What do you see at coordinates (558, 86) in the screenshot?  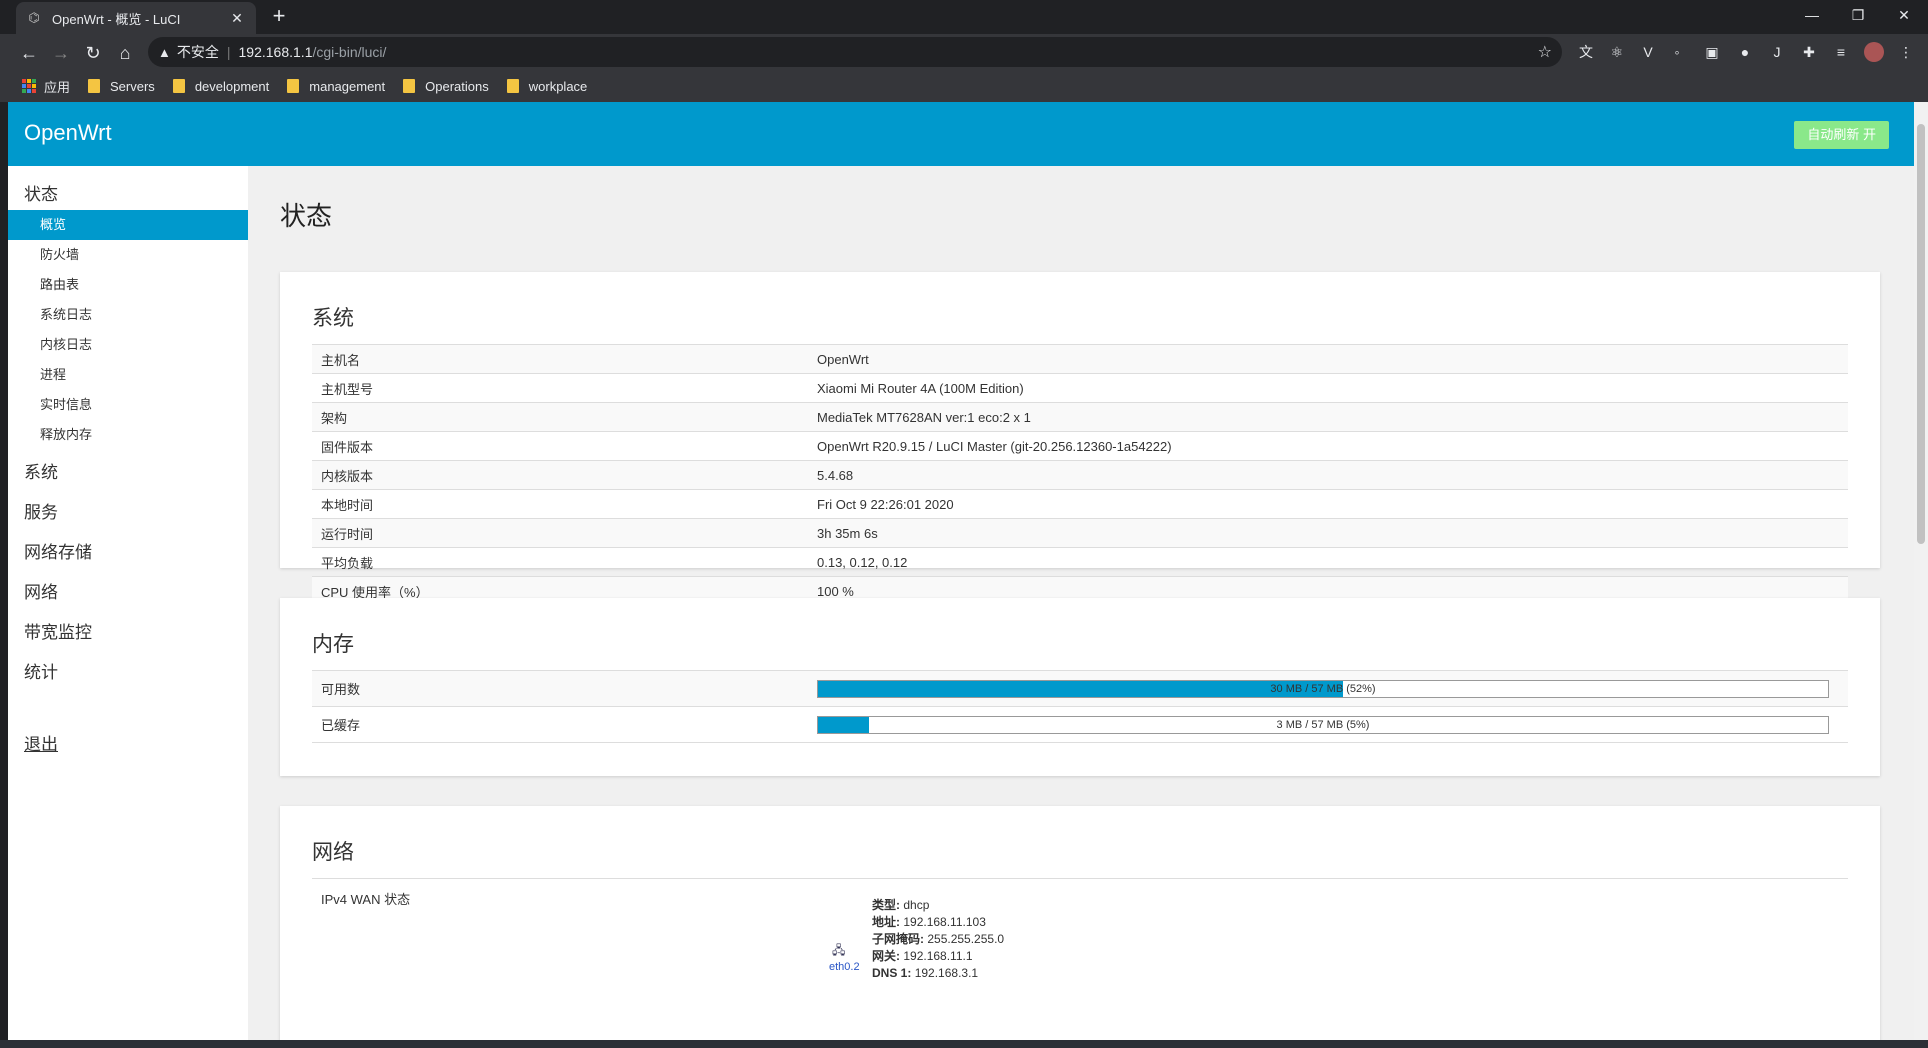 I see `bookmark-label: workplace` at bounding box center [558, 86].